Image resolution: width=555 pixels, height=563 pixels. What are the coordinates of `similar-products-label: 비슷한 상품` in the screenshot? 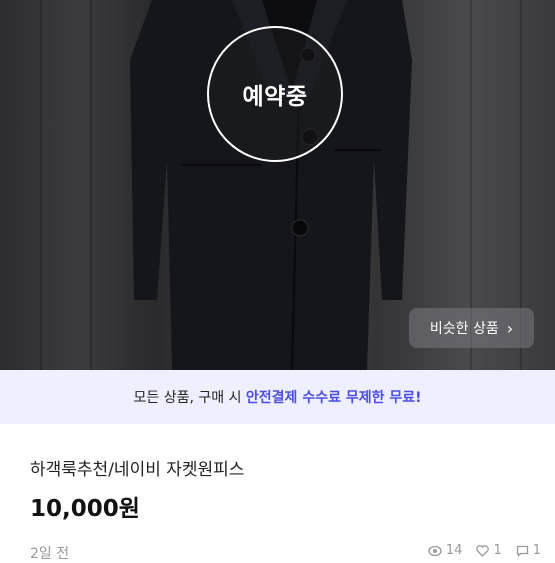 It's located at (464, 329).